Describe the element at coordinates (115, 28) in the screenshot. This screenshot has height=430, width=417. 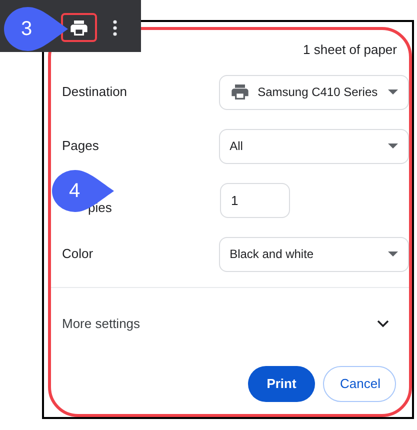
I see `more-options-icon` at that location.